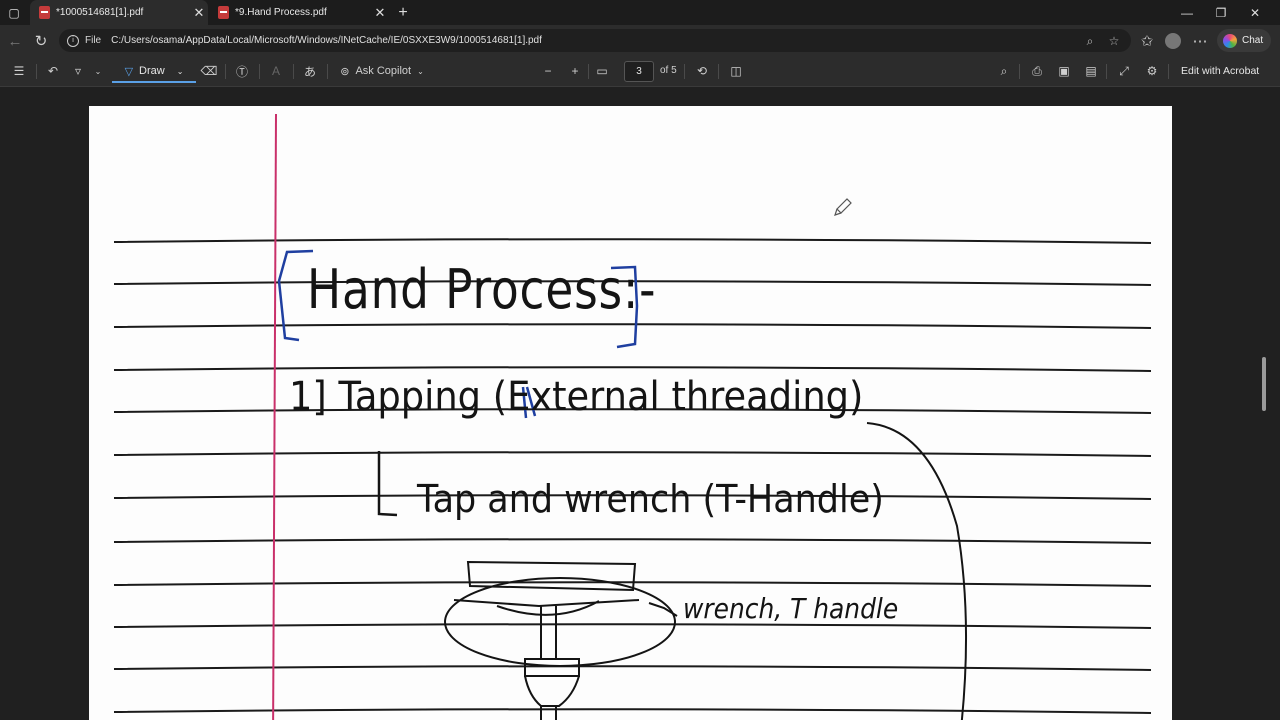 The image size is (1280, 720). Describe the element at coordinates (41, 41) in the screenshot. I see `refresh-icon: ↻` at that location.